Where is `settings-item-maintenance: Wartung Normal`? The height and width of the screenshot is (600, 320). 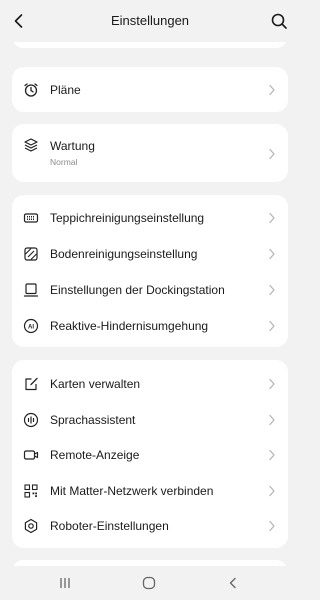 settings-item-maintenance: Wartung Normal is located at coordinates (150, 153).